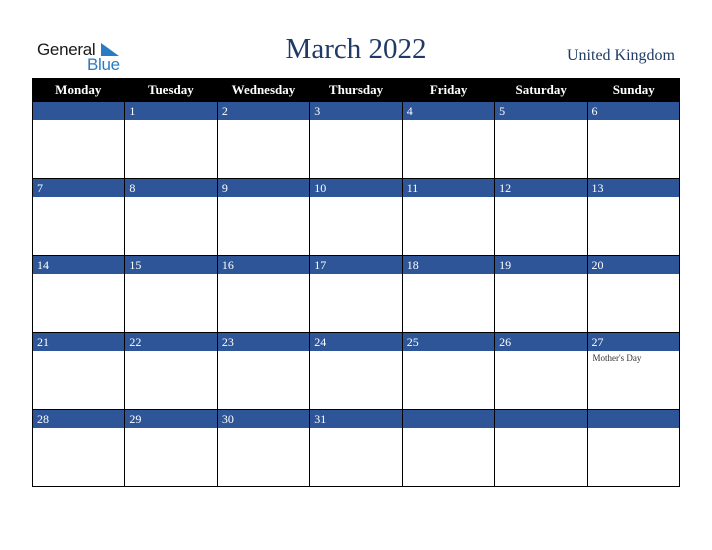 This screenshot has width=712, height=550. Describe the element at coordinates (79, 265) in the screenshot. I see `date-number: 14` at that location.